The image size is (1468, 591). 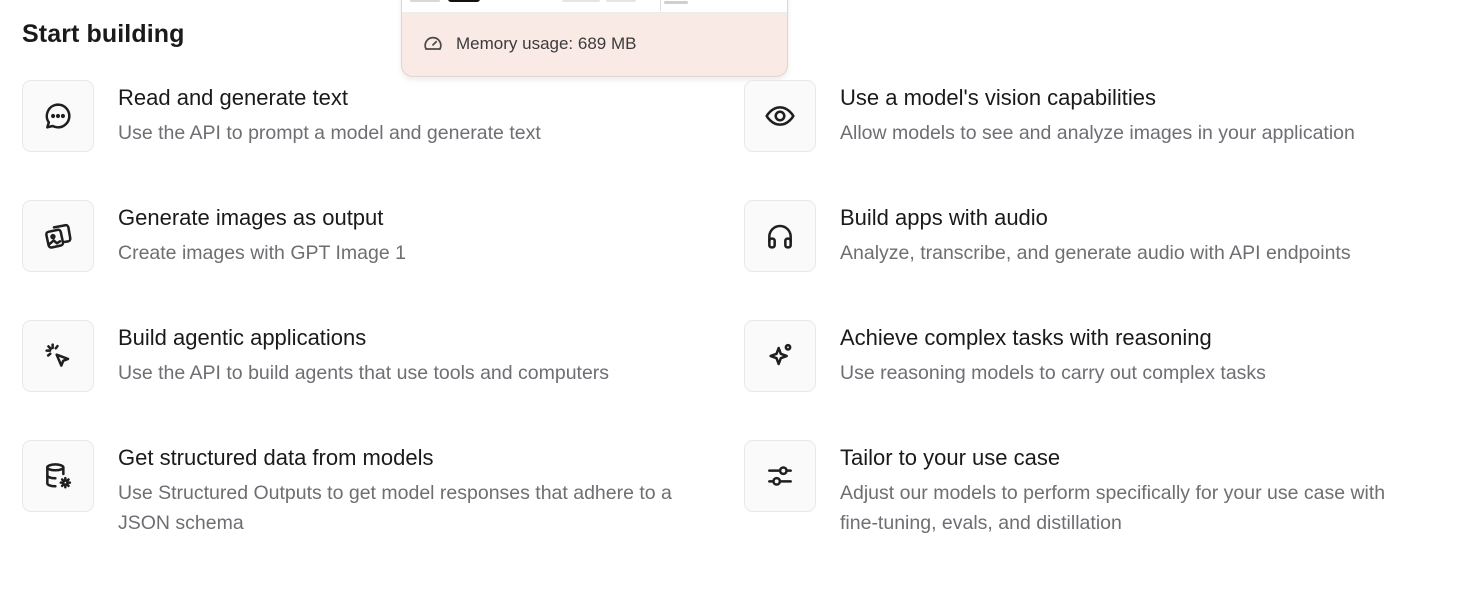 What do you see at coordinates (242, 337) in the screenshot?
I see `card-title: Build agentic applications` at bounding box center [242, 337].